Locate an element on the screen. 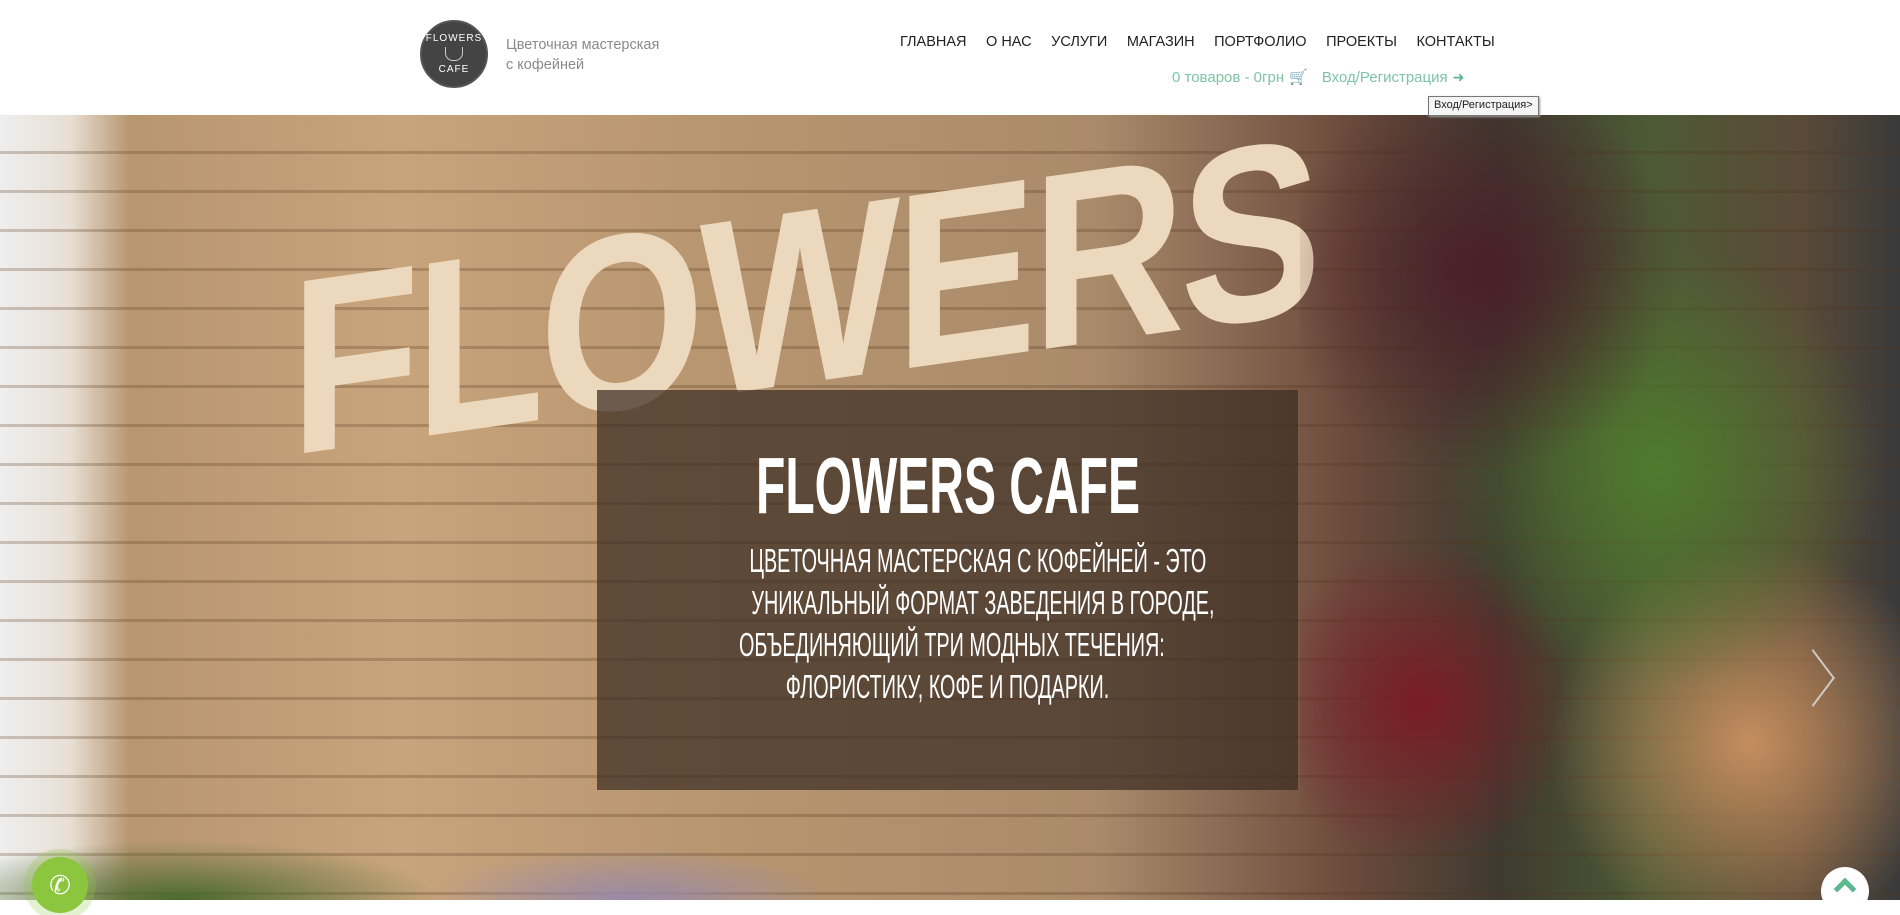 The image size is (1900, 915). cup-icon is located at coordinates (454, 54).